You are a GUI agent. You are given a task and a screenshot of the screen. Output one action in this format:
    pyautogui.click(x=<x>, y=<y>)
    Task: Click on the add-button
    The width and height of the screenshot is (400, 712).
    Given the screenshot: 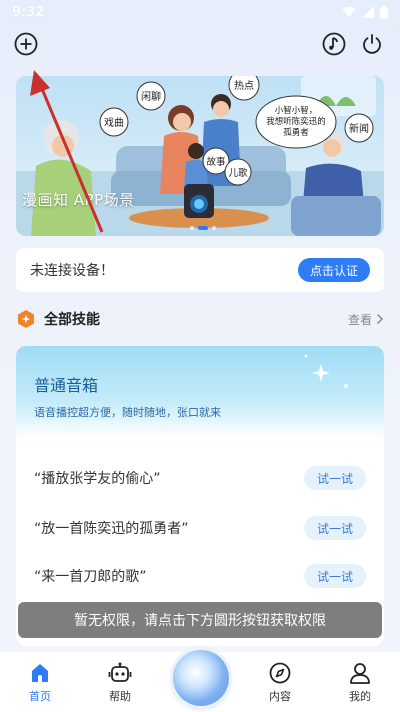 What is the action you would take?
    pyautogui.click(x=26, y=44)
    